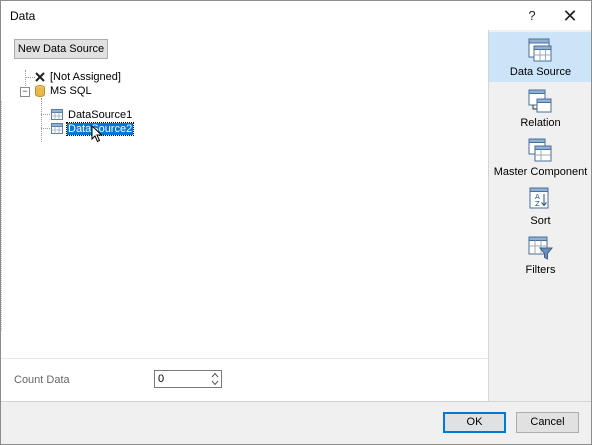 The width and height of the screenshot is (592, 445). Describe the element at coordinates (97, 135) in the screenshot. I see `mouse-cursor-icon` at that location.